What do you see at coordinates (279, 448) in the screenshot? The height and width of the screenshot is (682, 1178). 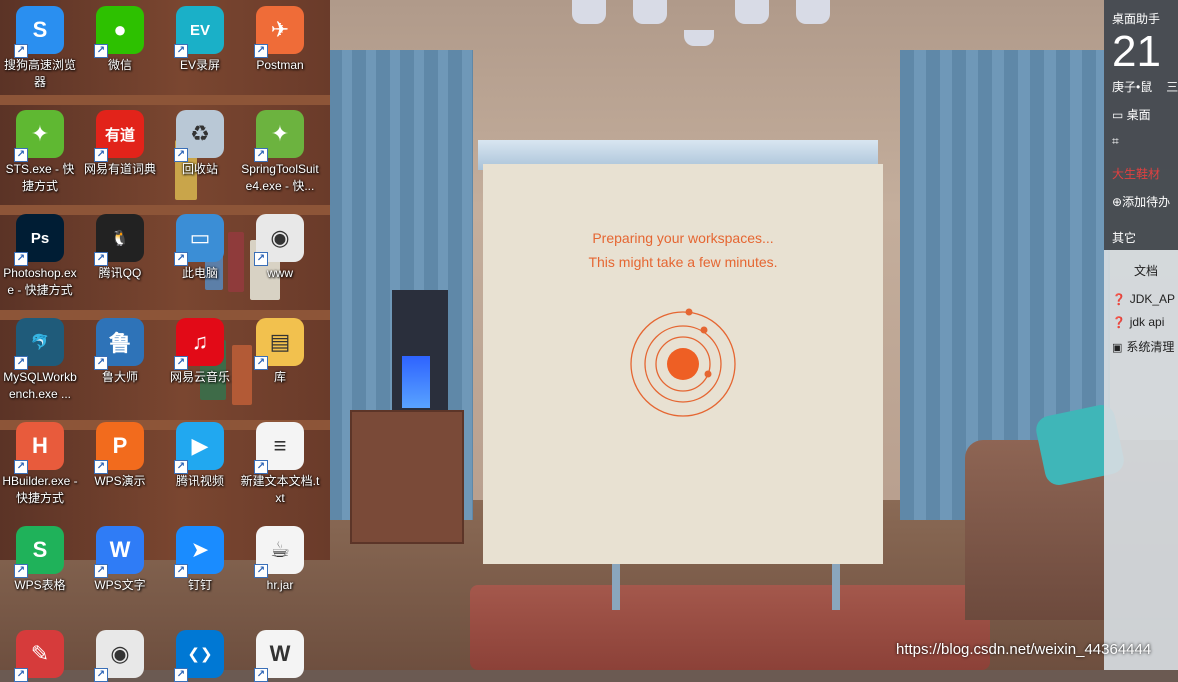 I see `text-document-icon: ≡ ↗` at bounding box center [279, 448].